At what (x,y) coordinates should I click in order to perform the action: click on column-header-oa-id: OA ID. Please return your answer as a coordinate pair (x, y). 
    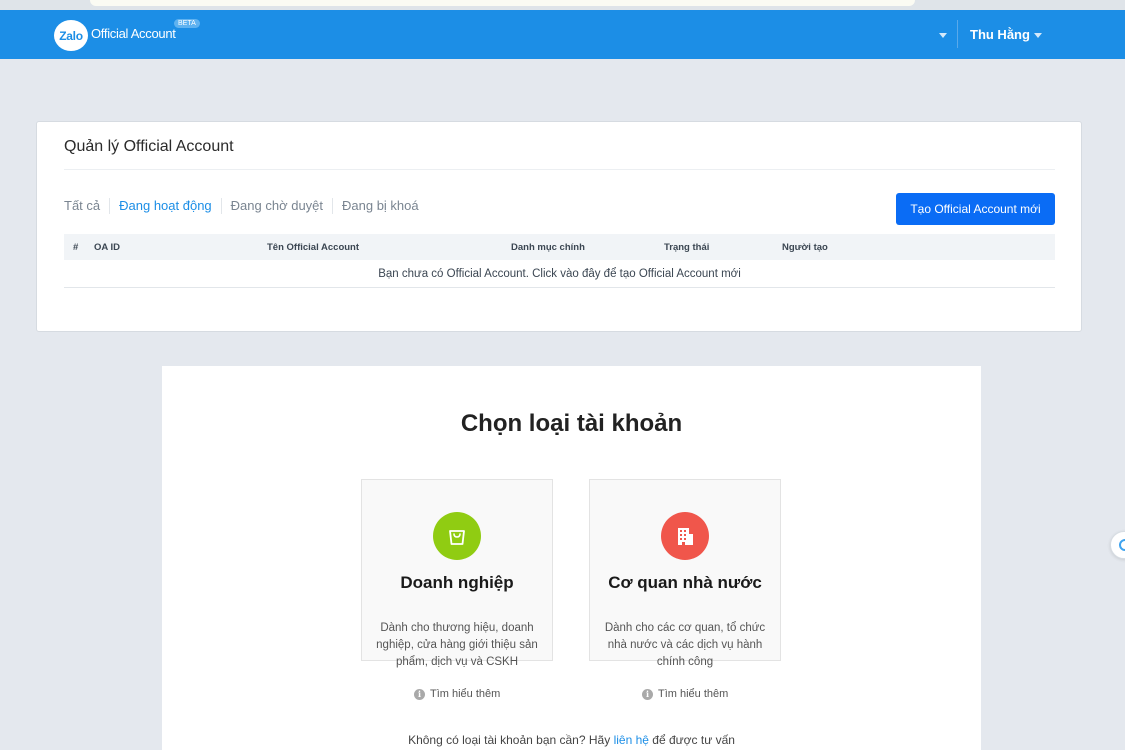
    Looking at the image, I should click on (107, 247).